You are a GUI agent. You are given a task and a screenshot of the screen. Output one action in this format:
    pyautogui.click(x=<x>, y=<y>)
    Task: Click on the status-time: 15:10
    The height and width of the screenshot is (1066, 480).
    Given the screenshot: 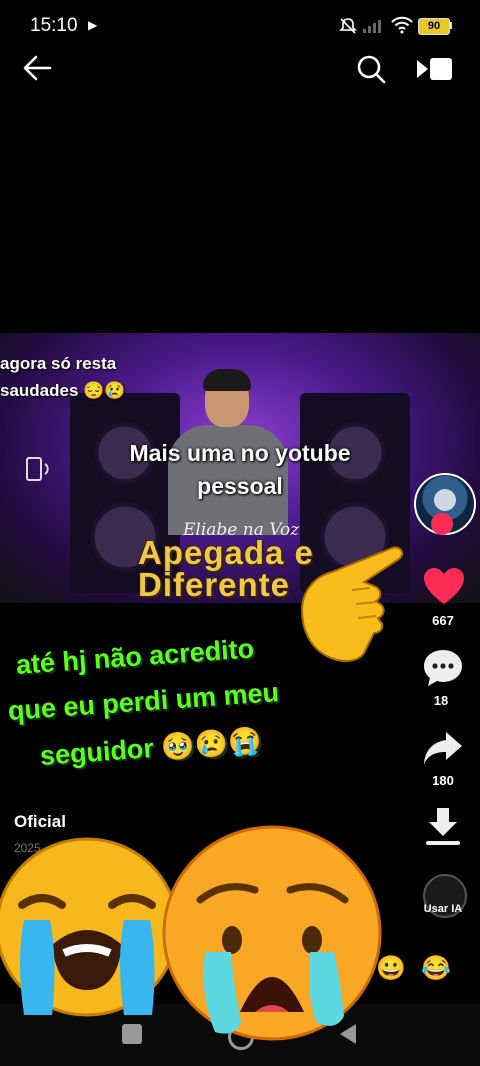 What is the action you would take?
    pyautogui.click(x=54, y=25)
    